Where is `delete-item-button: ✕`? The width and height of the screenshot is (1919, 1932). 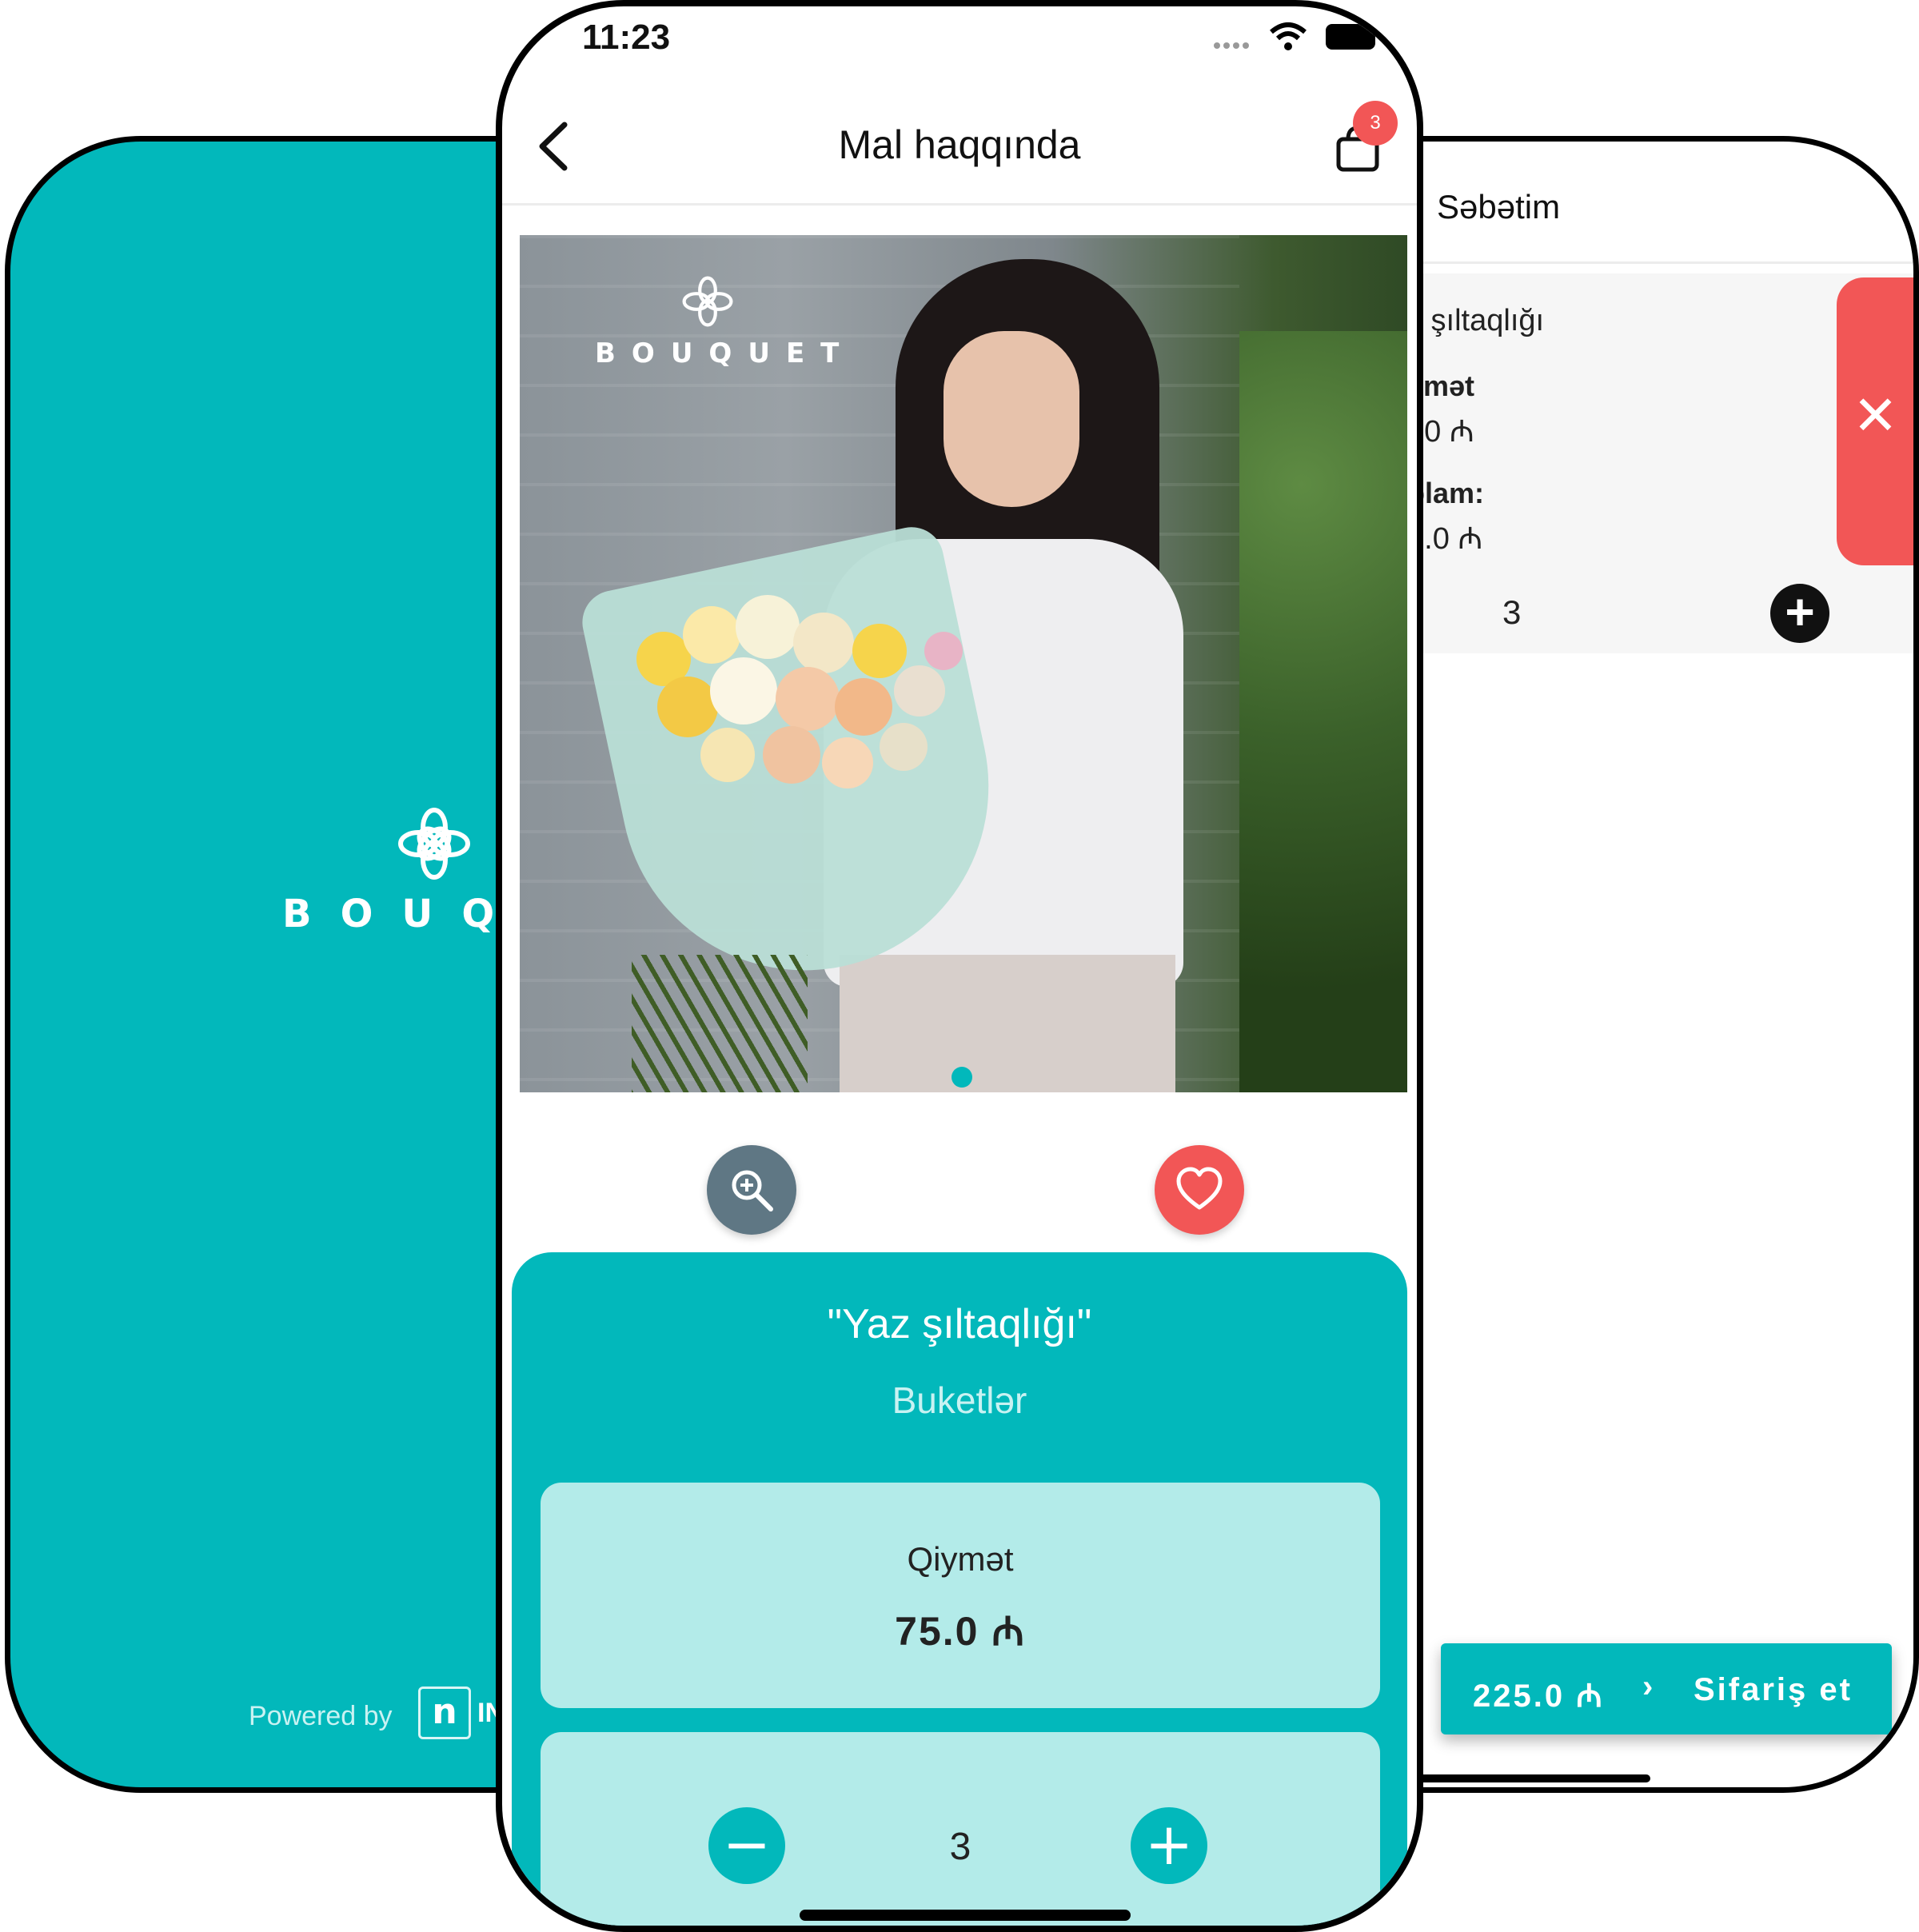
delete-item-button: ✕ is located at coordinates (1875, 421).